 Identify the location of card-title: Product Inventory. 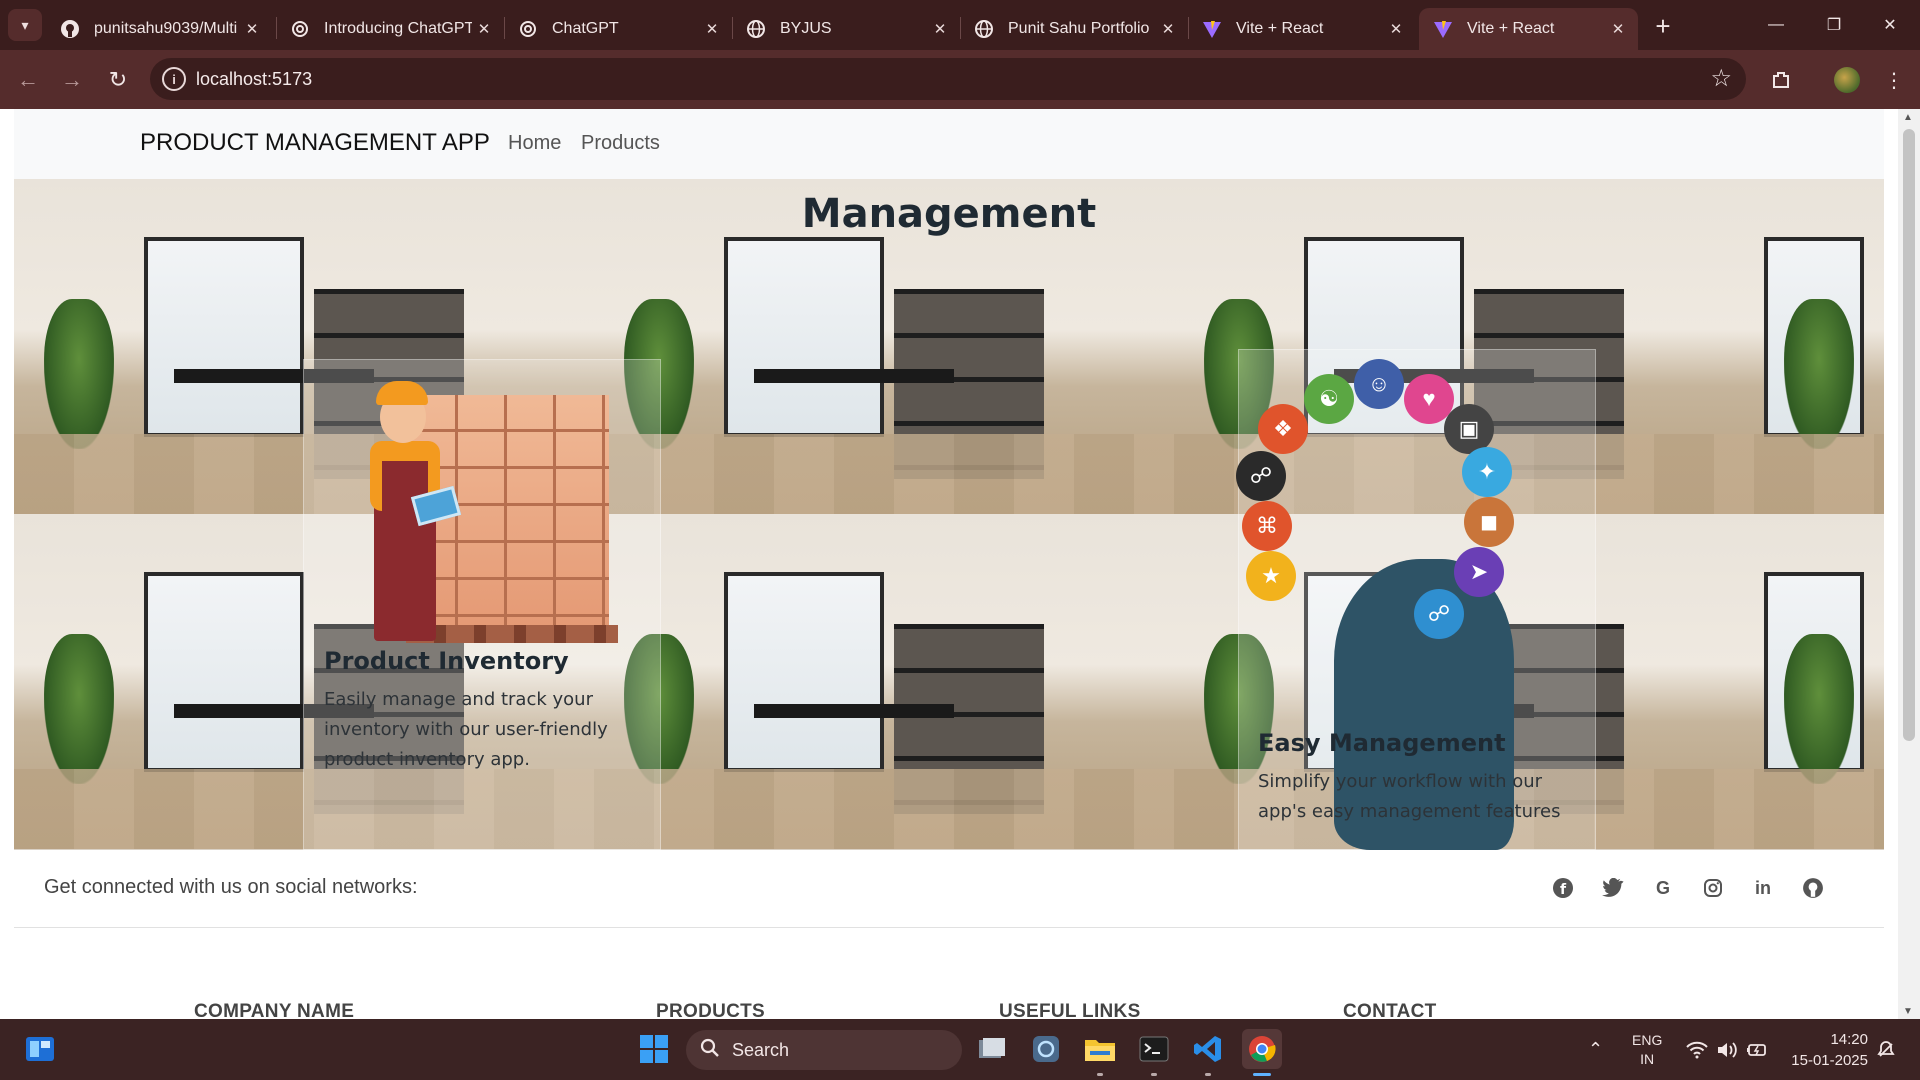
(446, 661).